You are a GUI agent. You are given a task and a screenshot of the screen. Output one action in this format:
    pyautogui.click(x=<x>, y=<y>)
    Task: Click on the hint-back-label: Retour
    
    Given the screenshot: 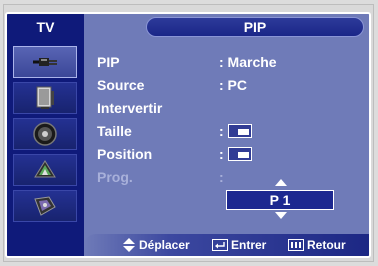 What is the action you would take?
    pyautogui.click(x=326, y=245)
    